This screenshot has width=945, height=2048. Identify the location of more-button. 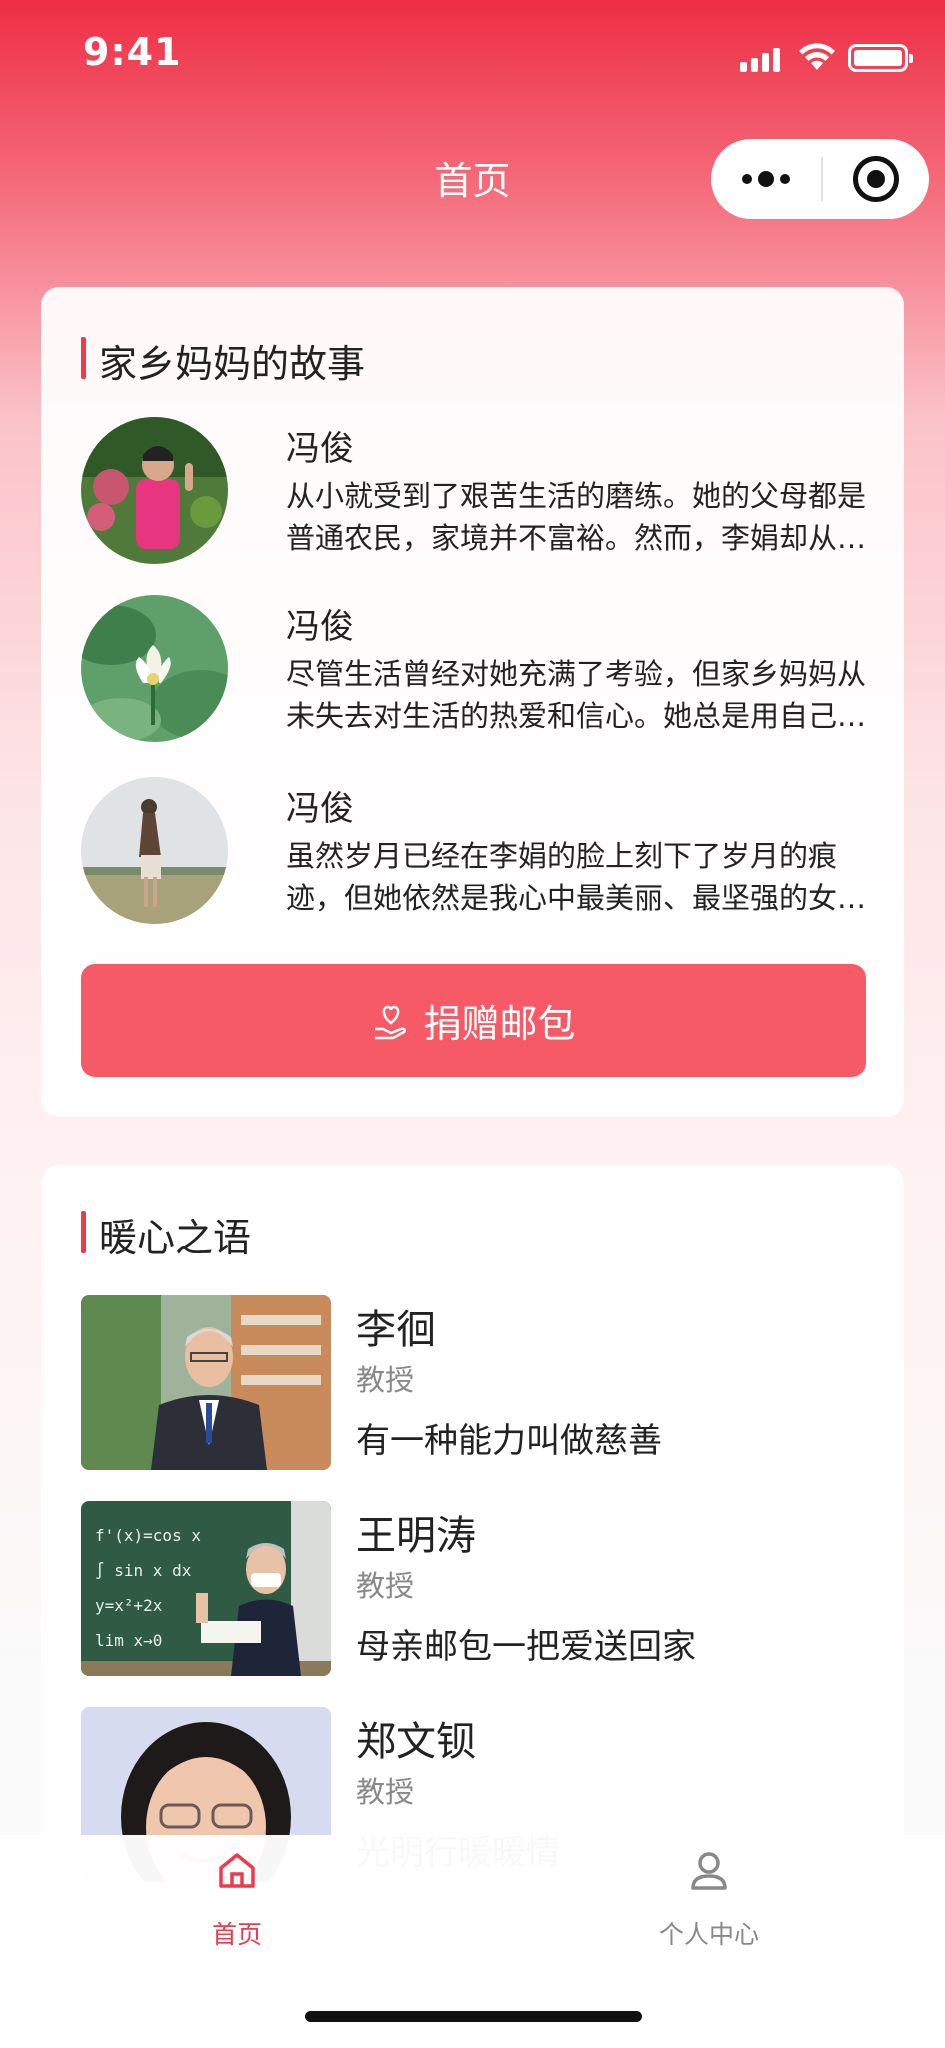
(766, 179).